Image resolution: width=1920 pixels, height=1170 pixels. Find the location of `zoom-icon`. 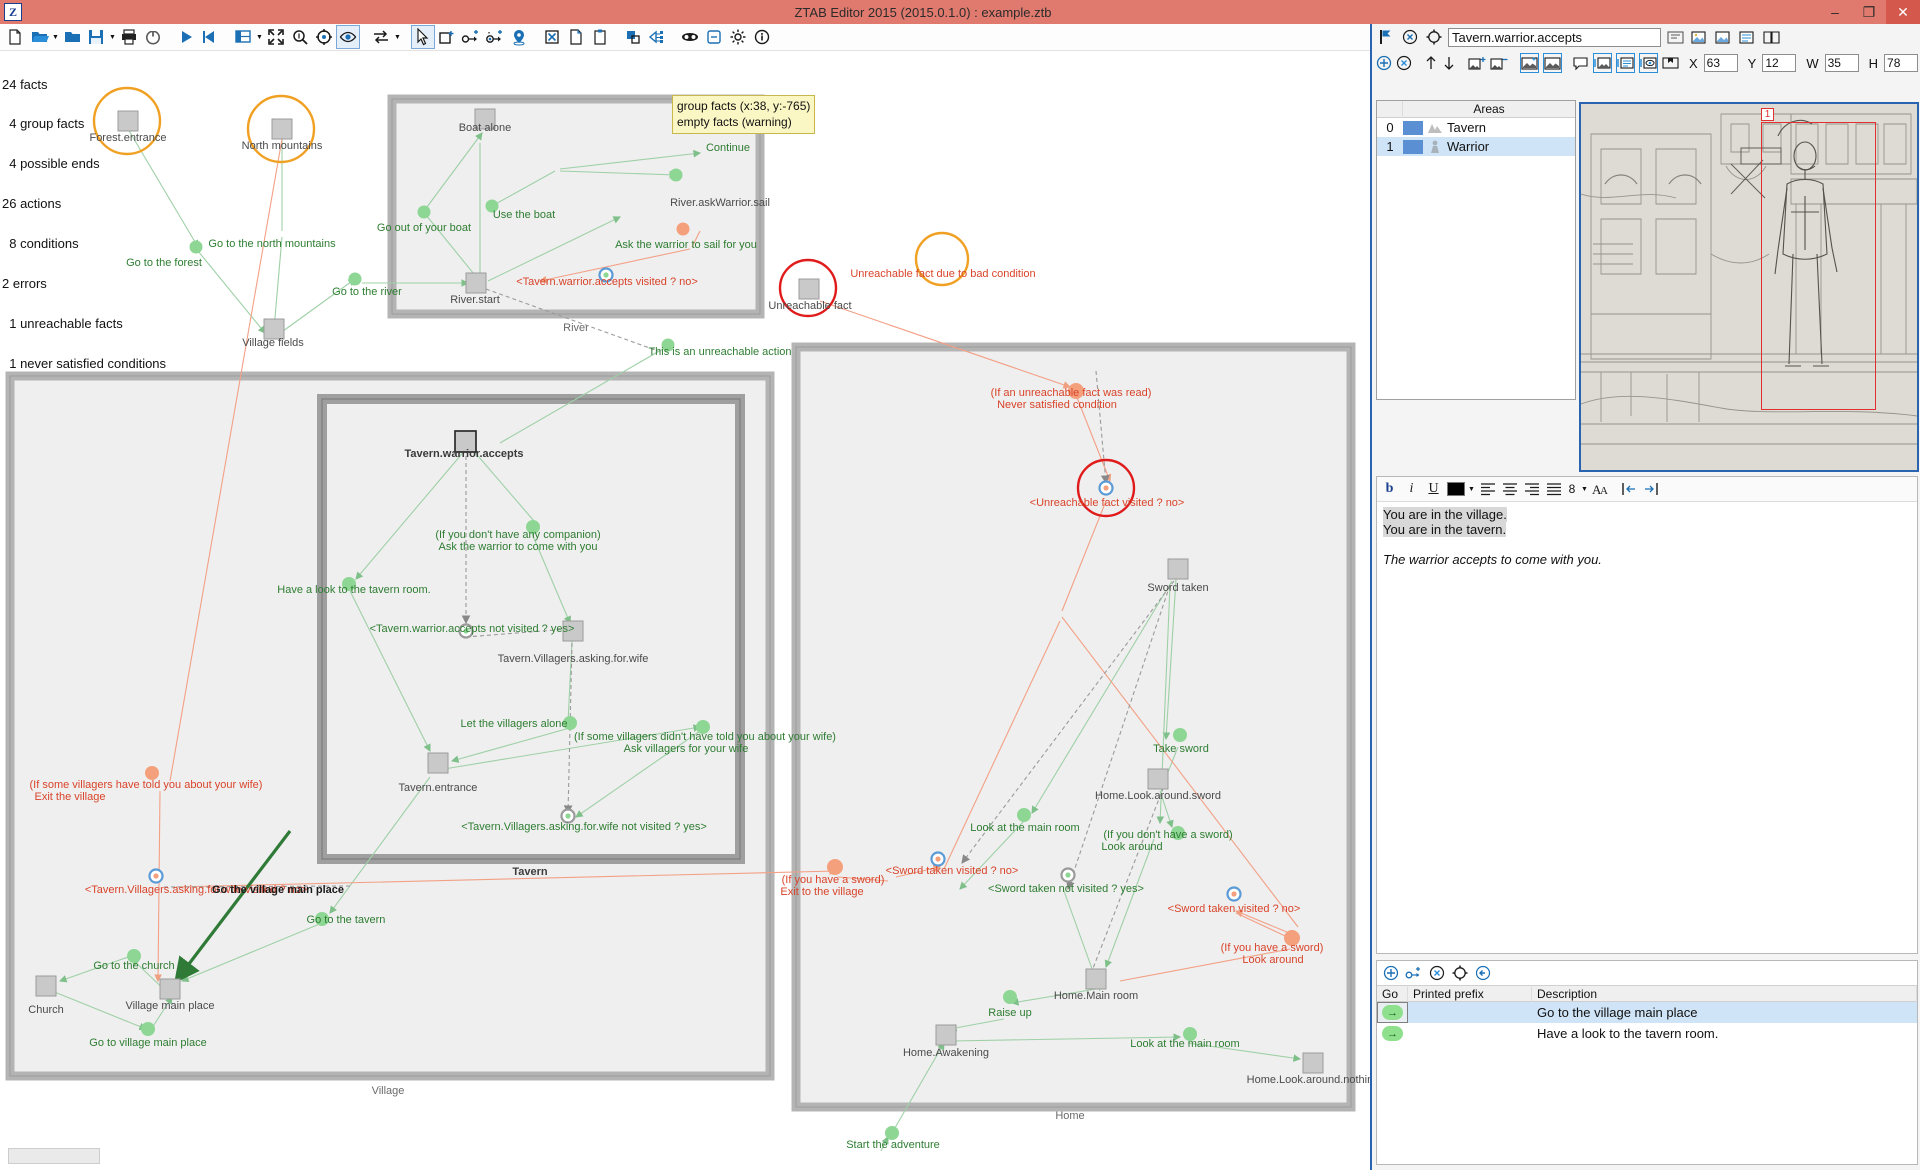

zoom-icon is located at coordinates (300, 37).